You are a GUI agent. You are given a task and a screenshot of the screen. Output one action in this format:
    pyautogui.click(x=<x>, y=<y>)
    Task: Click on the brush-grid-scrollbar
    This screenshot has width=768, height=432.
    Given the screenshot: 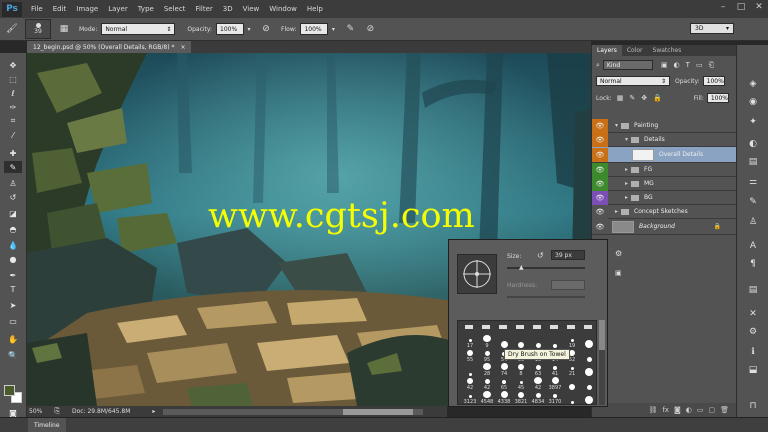 What is the action you would take?
    pyautogui.click(x=602, y=362)
    